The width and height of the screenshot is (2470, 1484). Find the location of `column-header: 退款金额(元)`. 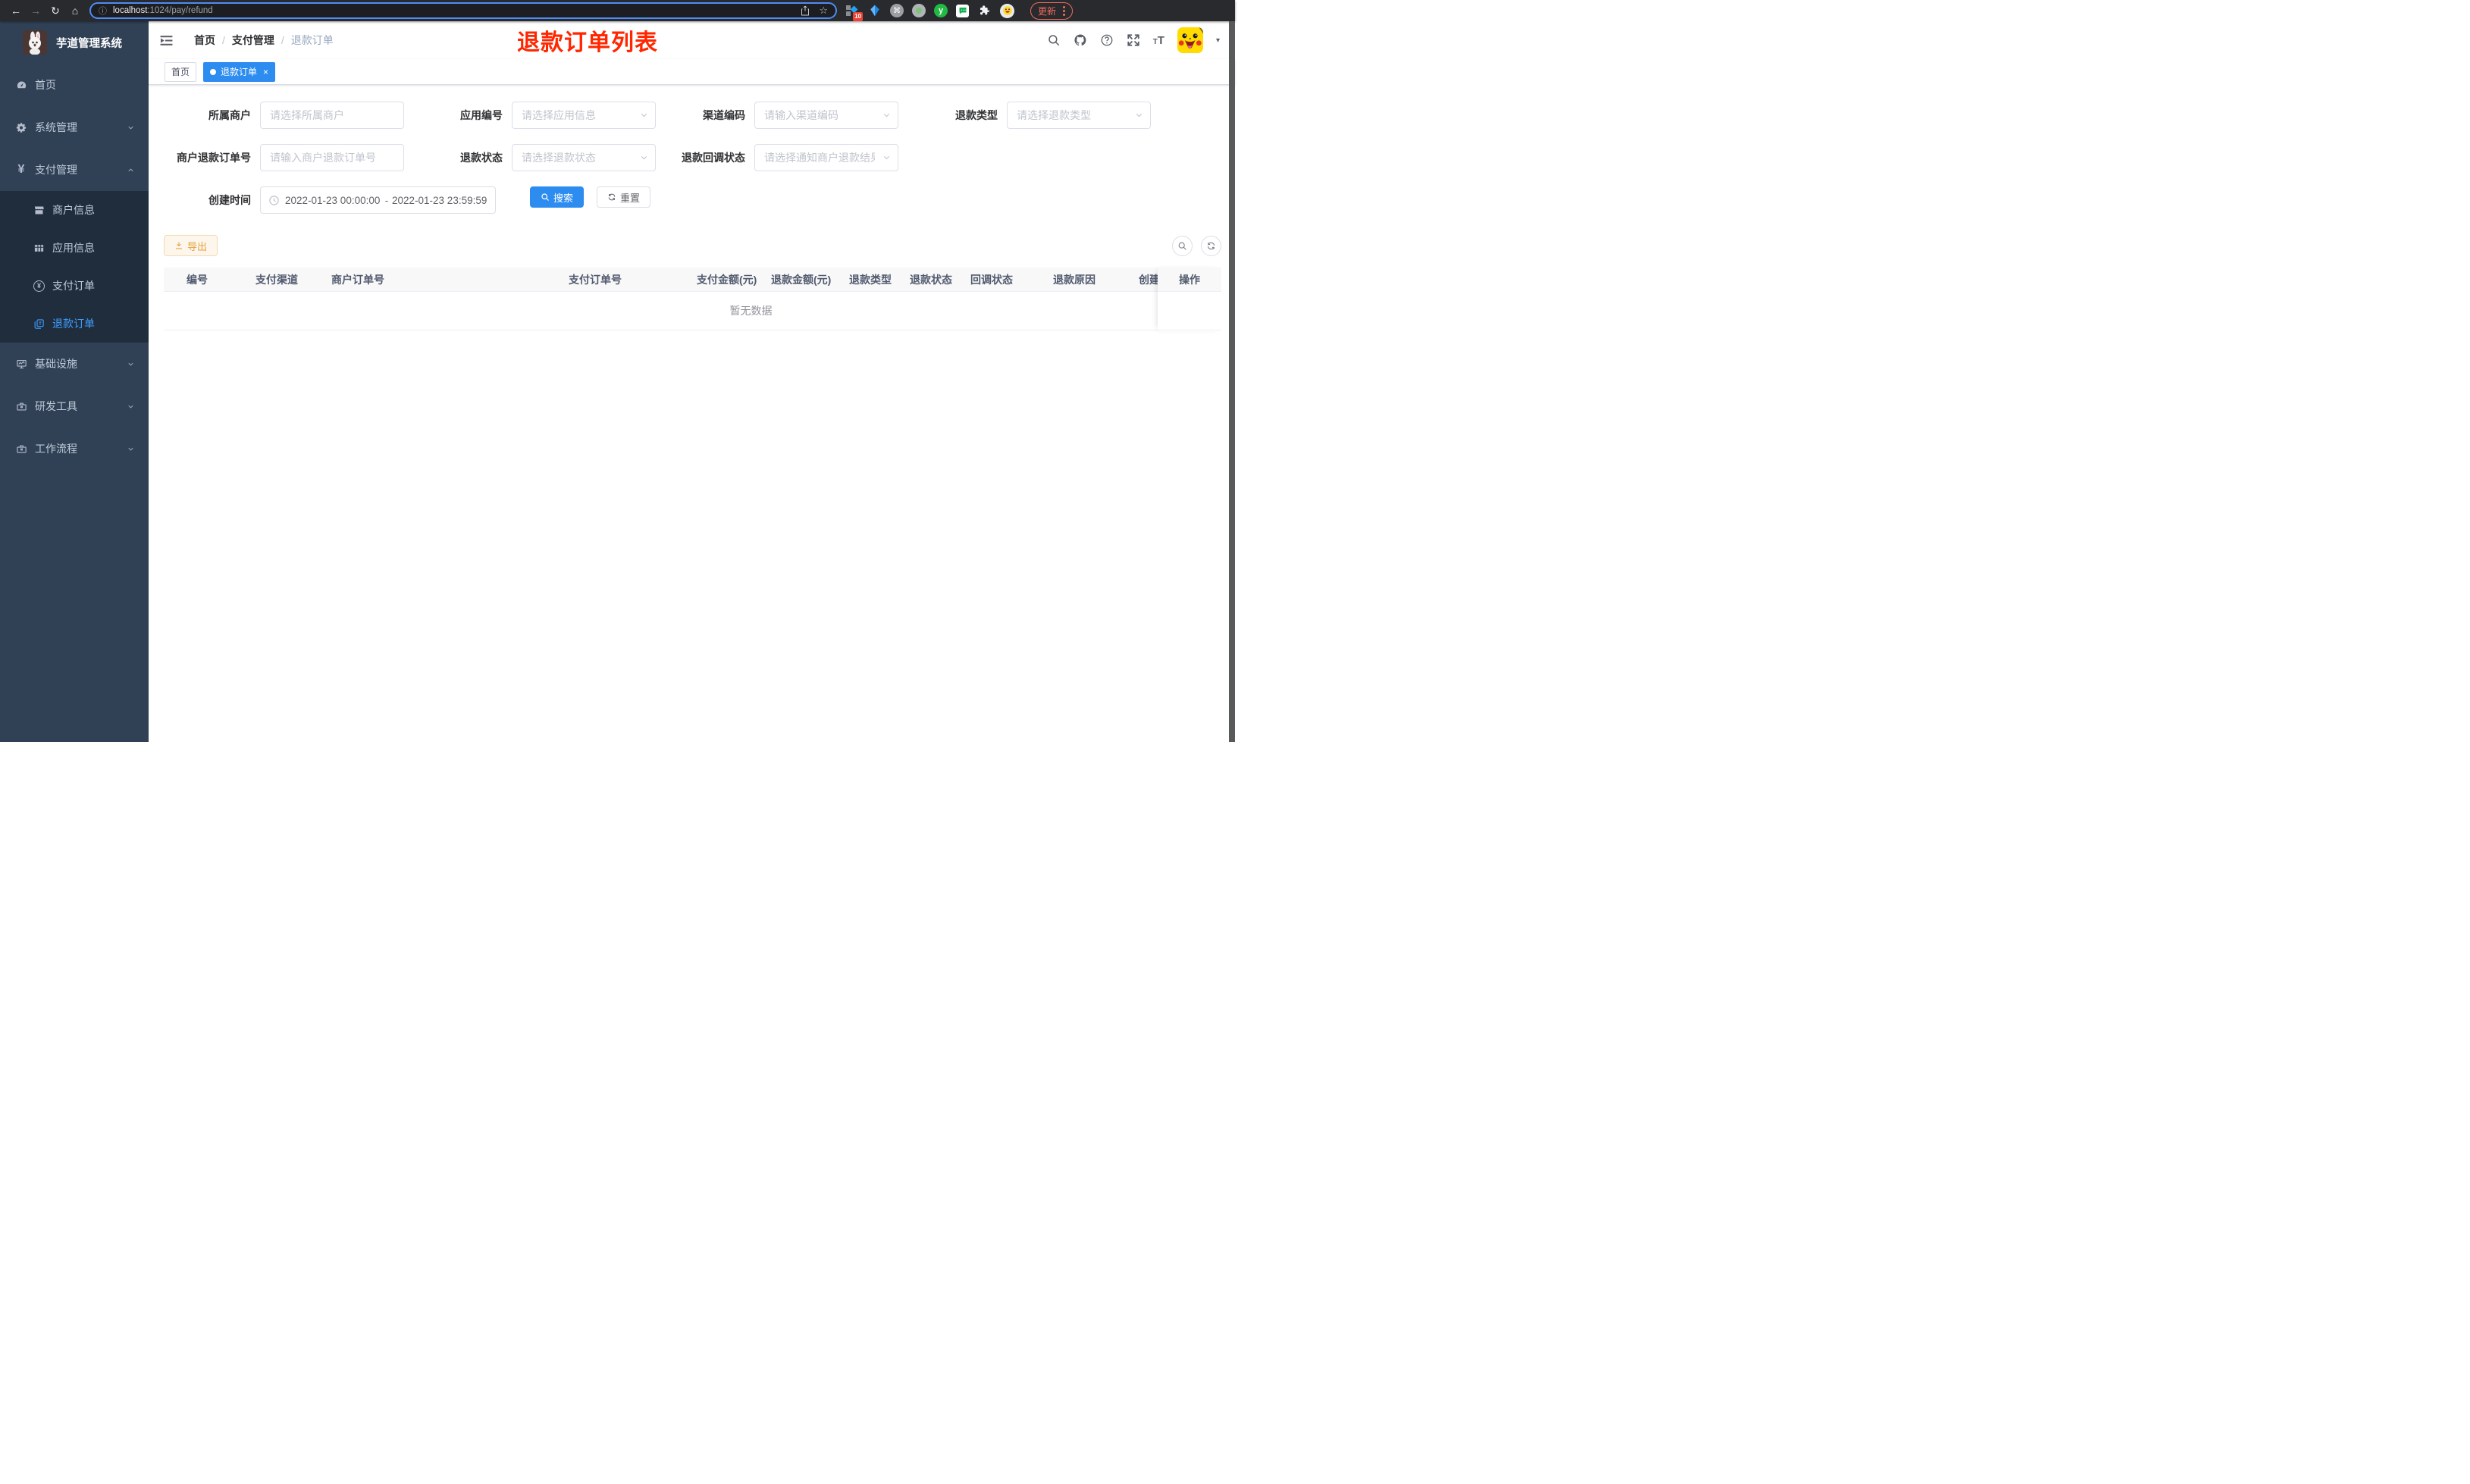

column-header: 退款金额(元) is located at coordinates (801, 279).